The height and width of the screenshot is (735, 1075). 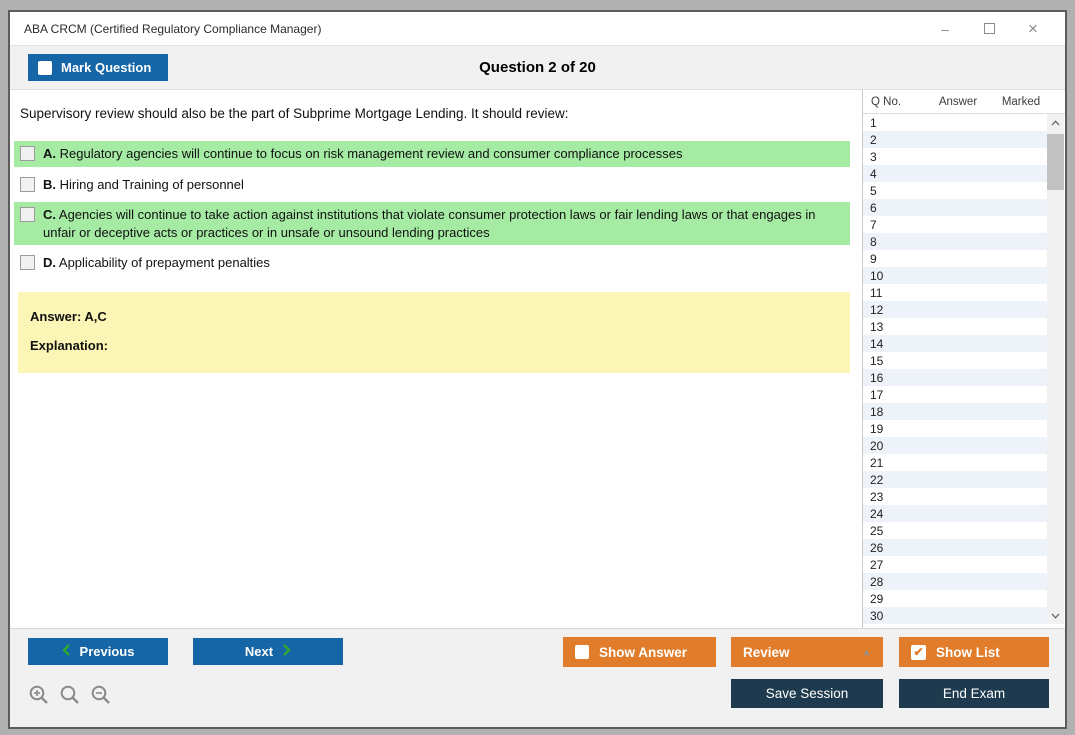 What do you see at coordinates (643, 652) in the screenshot?
I see `show-answer-label: Show Answer` at bounding box center [643, 652].